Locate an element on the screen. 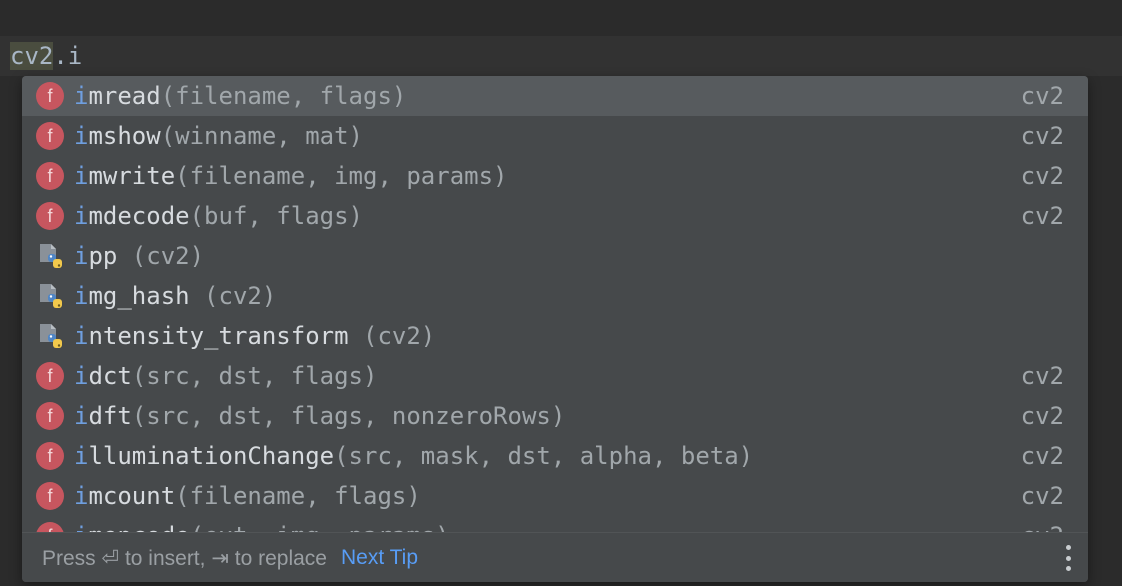  completion-item-signature: (src, dst, flags, nonzeroRows) is located at coordinates (348, 416).